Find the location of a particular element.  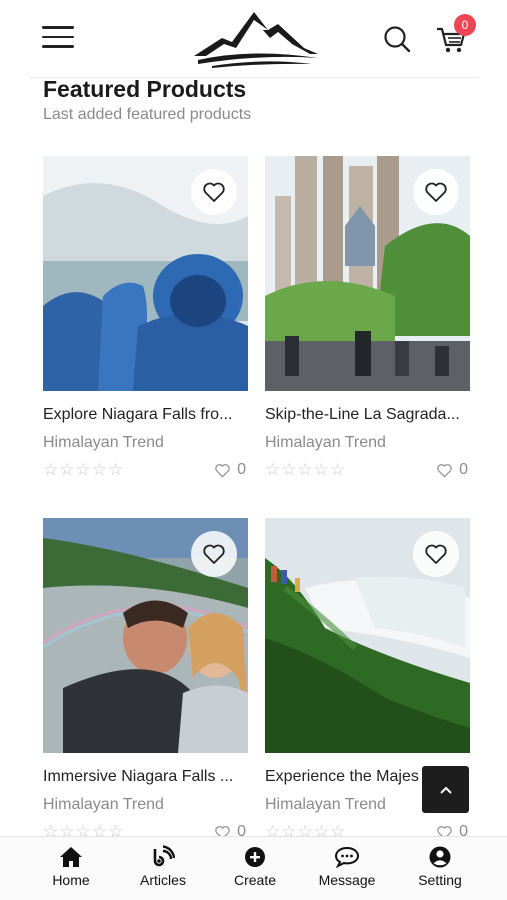

nav-item-articles: Articles is located at coordinates (163, 866).